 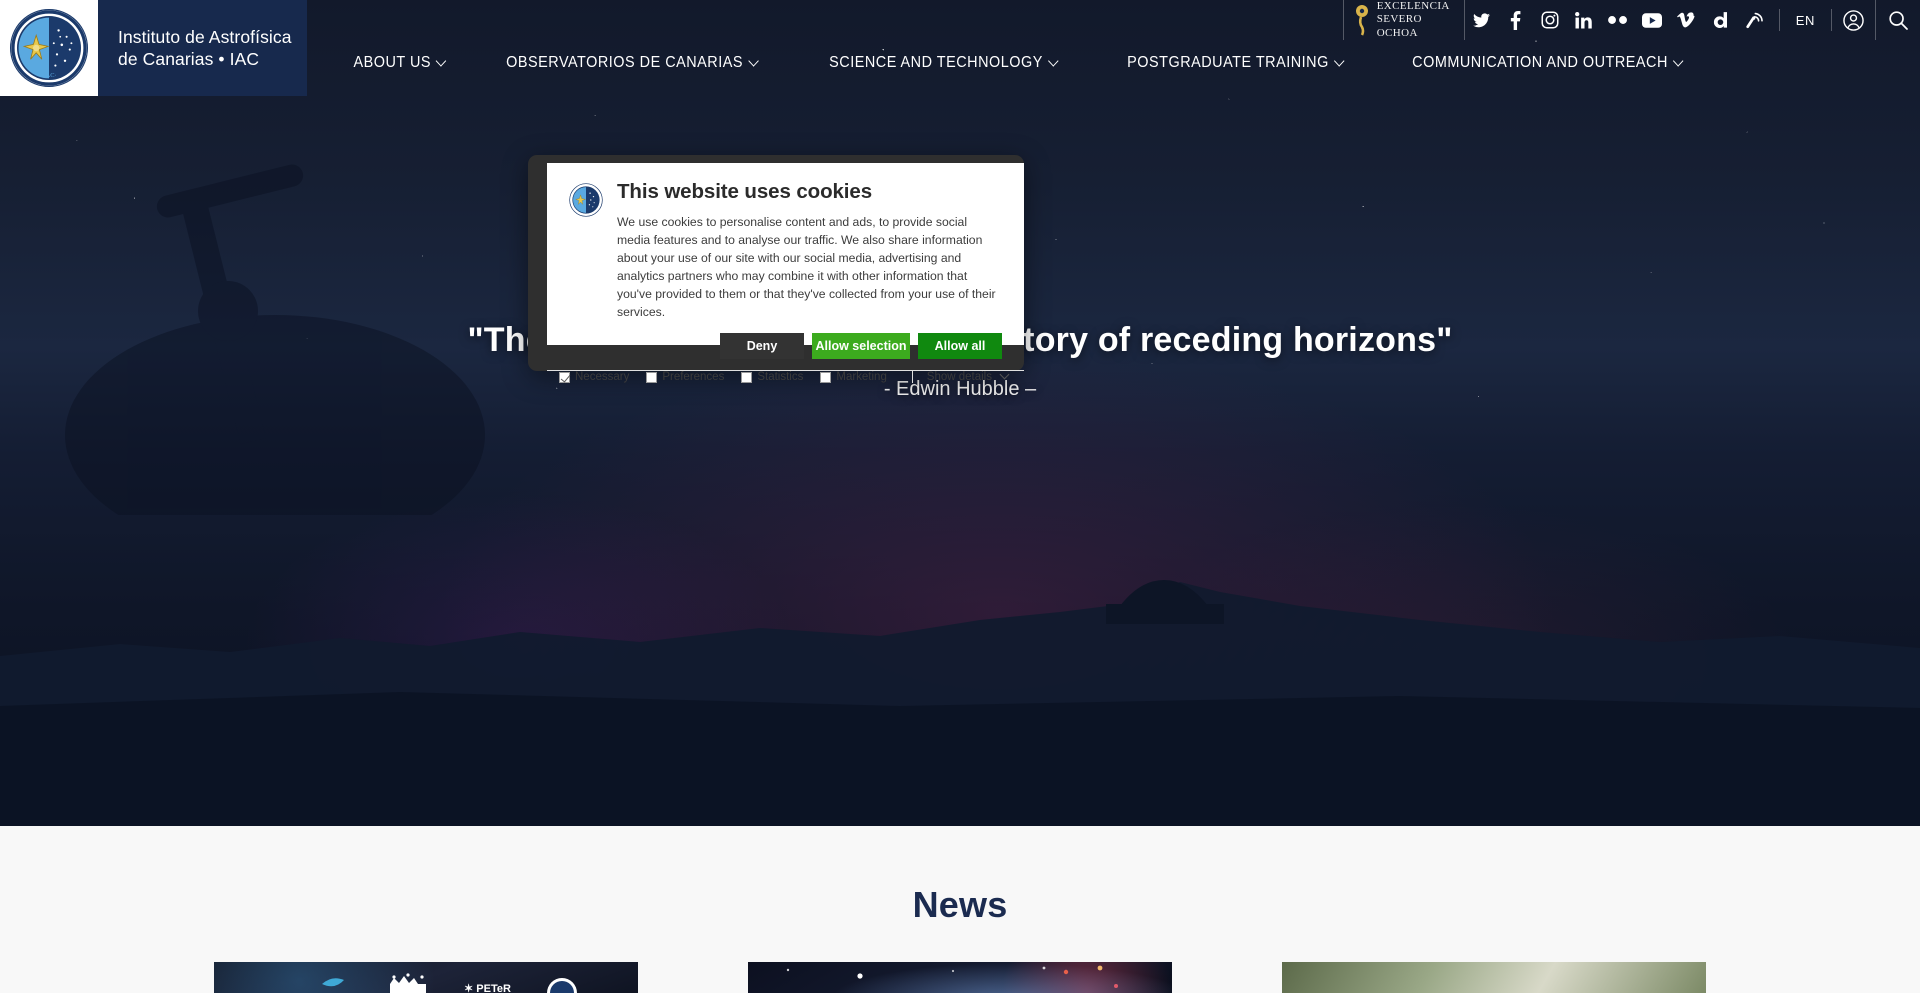 What do you see at coordinates (861, 346) in the screenshot?
I see `allow-selection-button: Allow selection` at bounding box center [861, 346].